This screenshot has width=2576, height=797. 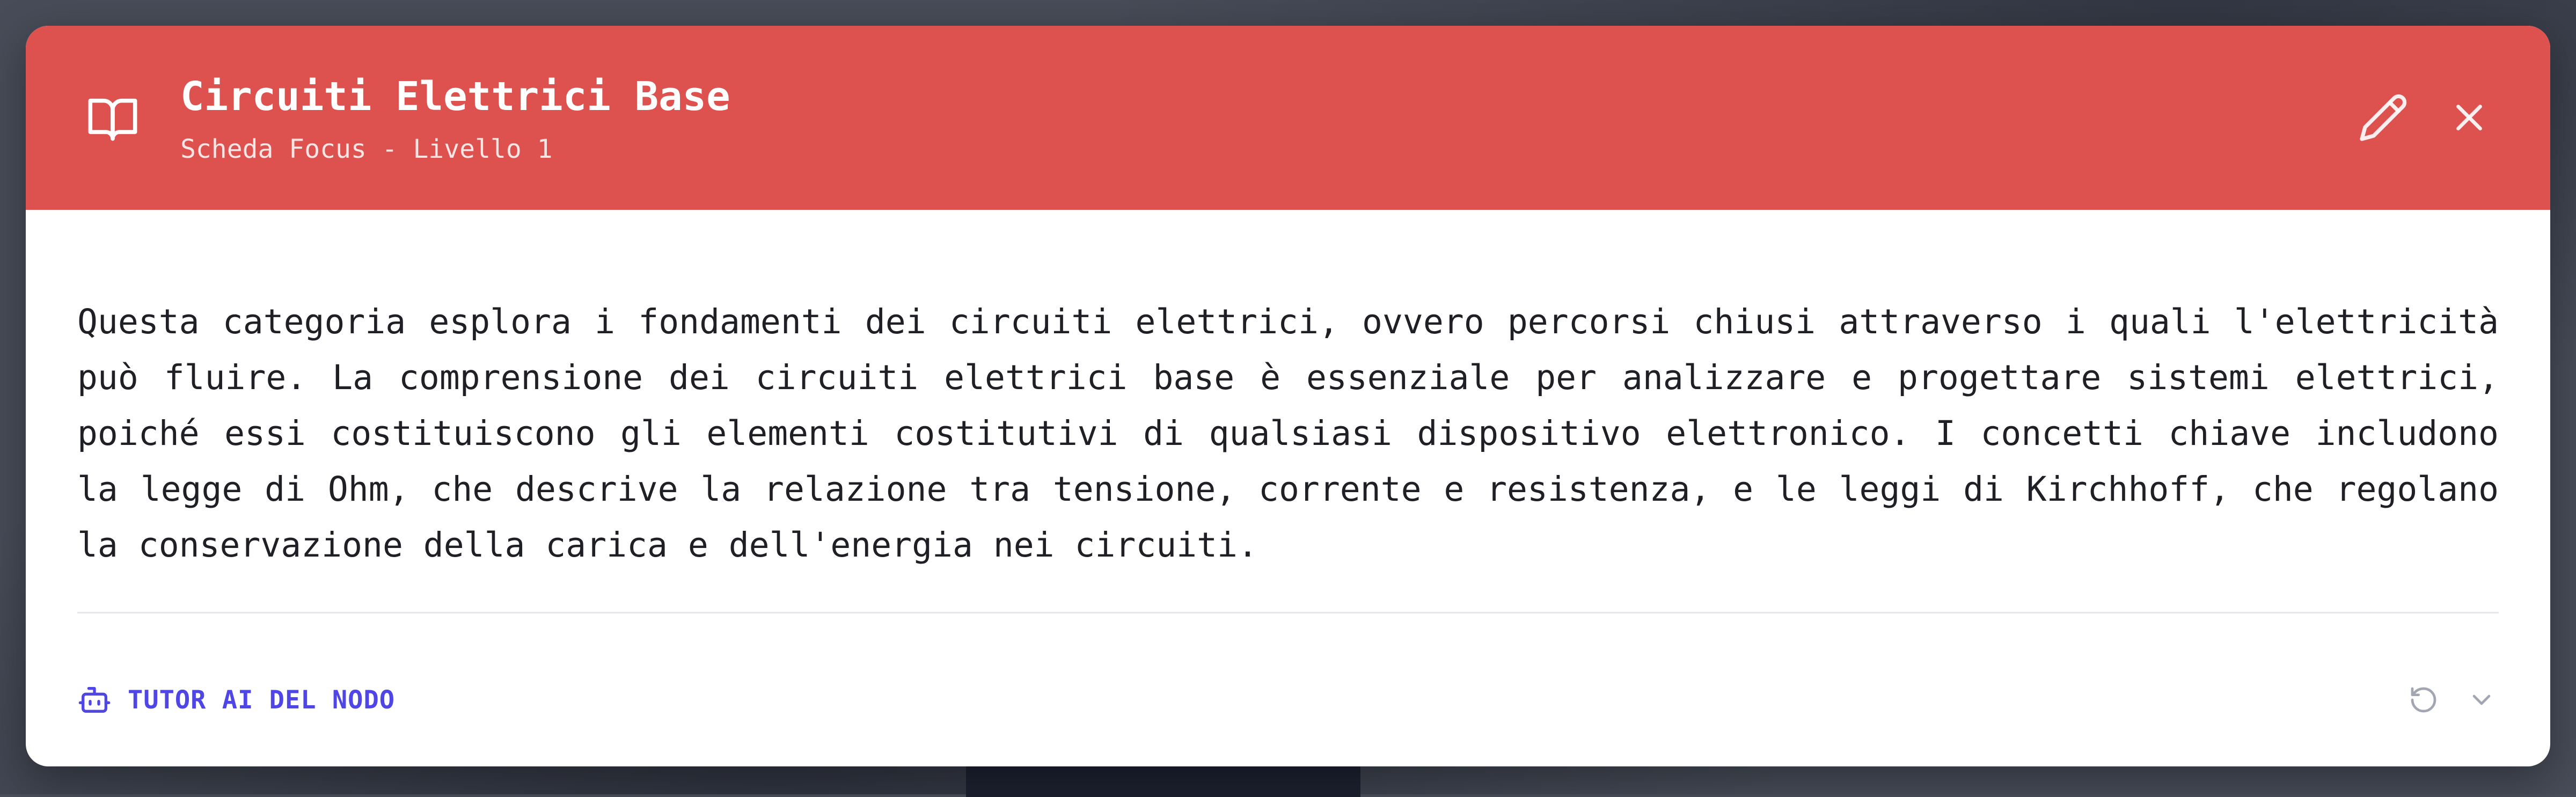 What do you see at coordinates (112, 119) in the screenshot?
I see `book-open-icon` at bounding box center [112, 119].